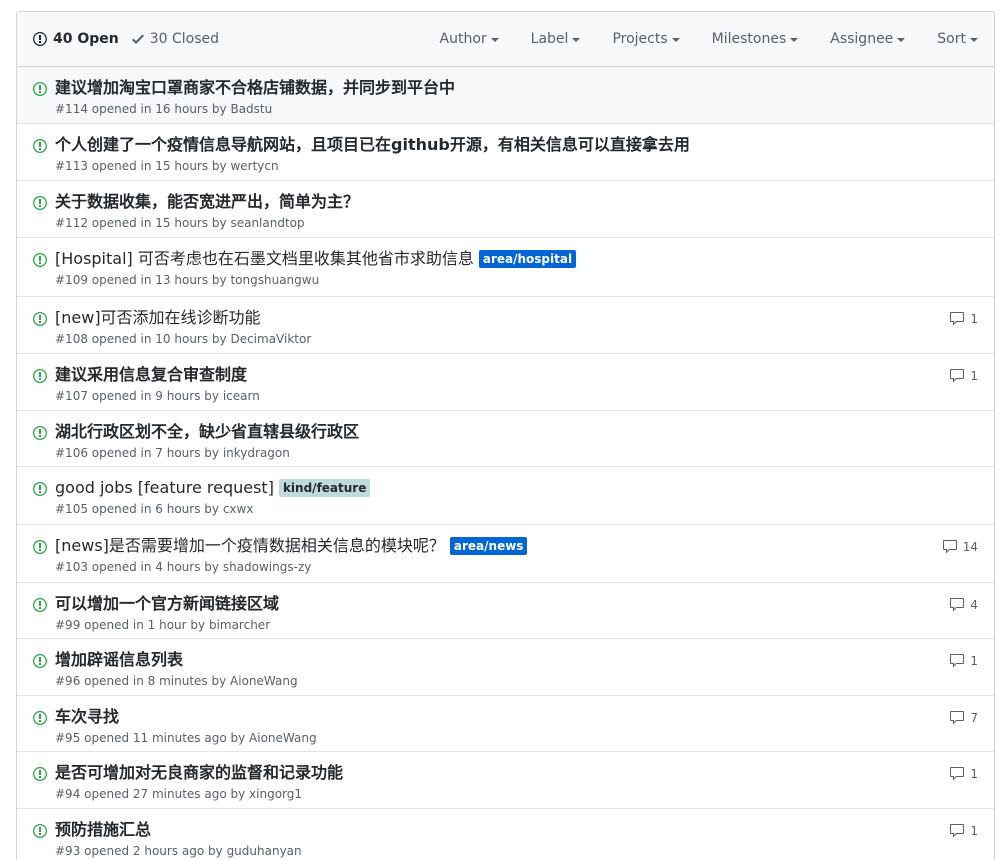 The height and width of the screenshot is (860, 1008). I want to click on issue-title-link: 建议采用信息复合审查制度, so click(151, 375).